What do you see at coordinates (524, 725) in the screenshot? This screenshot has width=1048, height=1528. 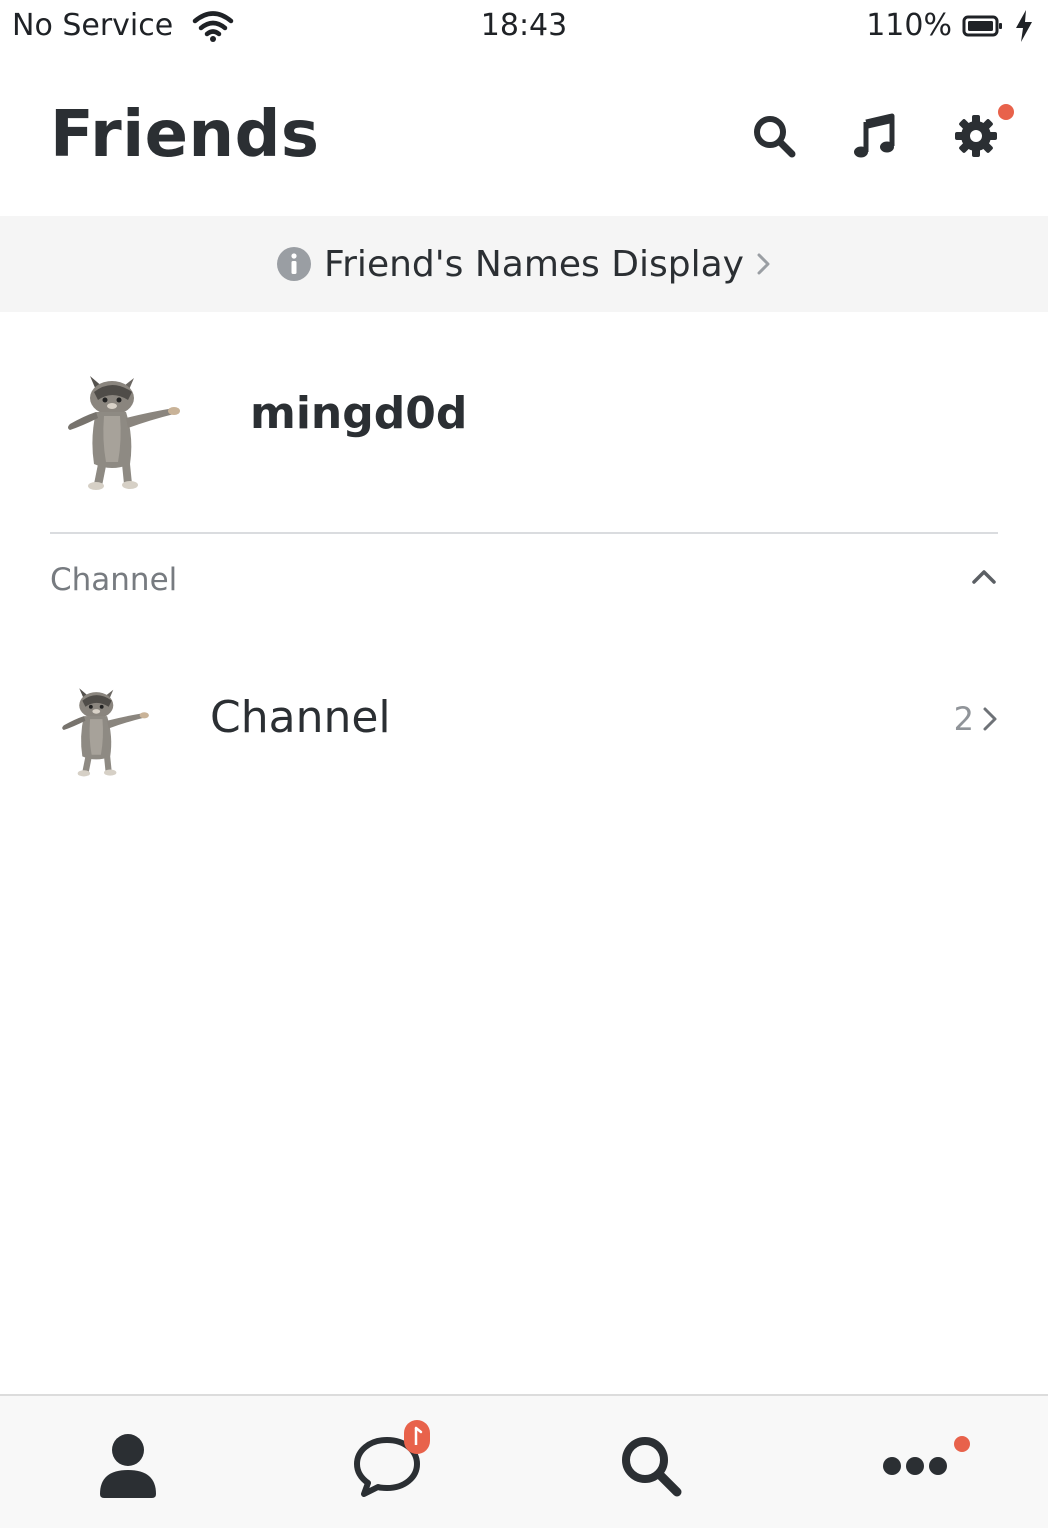 I see `list-item: Channel 2` at bounding box center [524, 725].